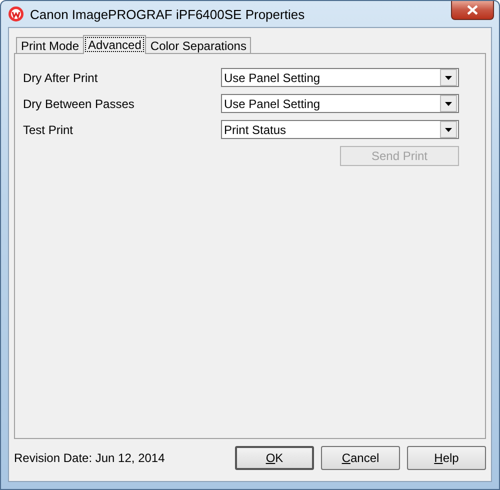 The width and height of the screenshot is (500, 490). Describe the element at coordinates (198, 45) in the screenshot. I see `tab: Color Separations` at that location.